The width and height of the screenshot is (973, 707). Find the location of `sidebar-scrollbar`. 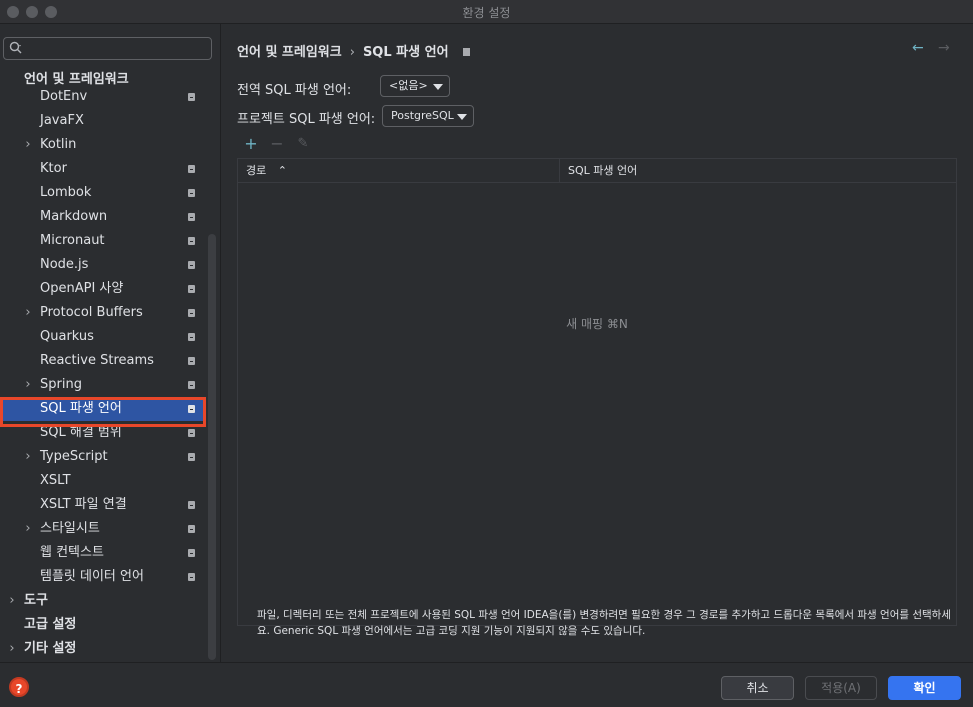

sidebar-scrollbar is located at coordinates (212, 447).